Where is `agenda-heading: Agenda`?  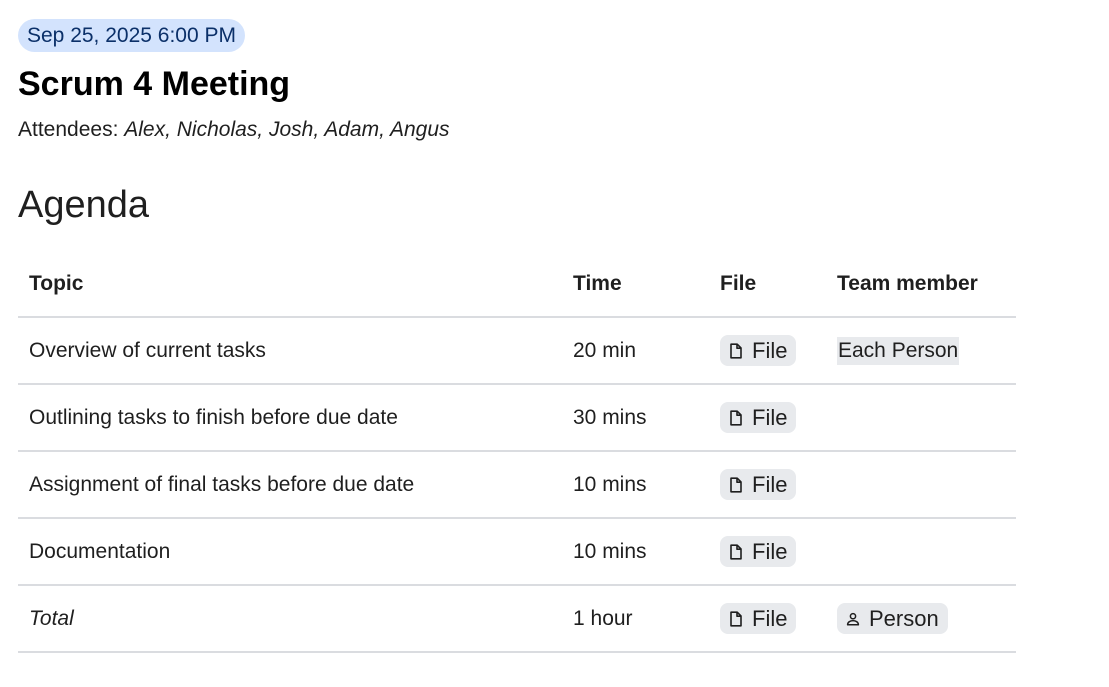
agenda-heading: Agenda is located at coordinates (84, 205).